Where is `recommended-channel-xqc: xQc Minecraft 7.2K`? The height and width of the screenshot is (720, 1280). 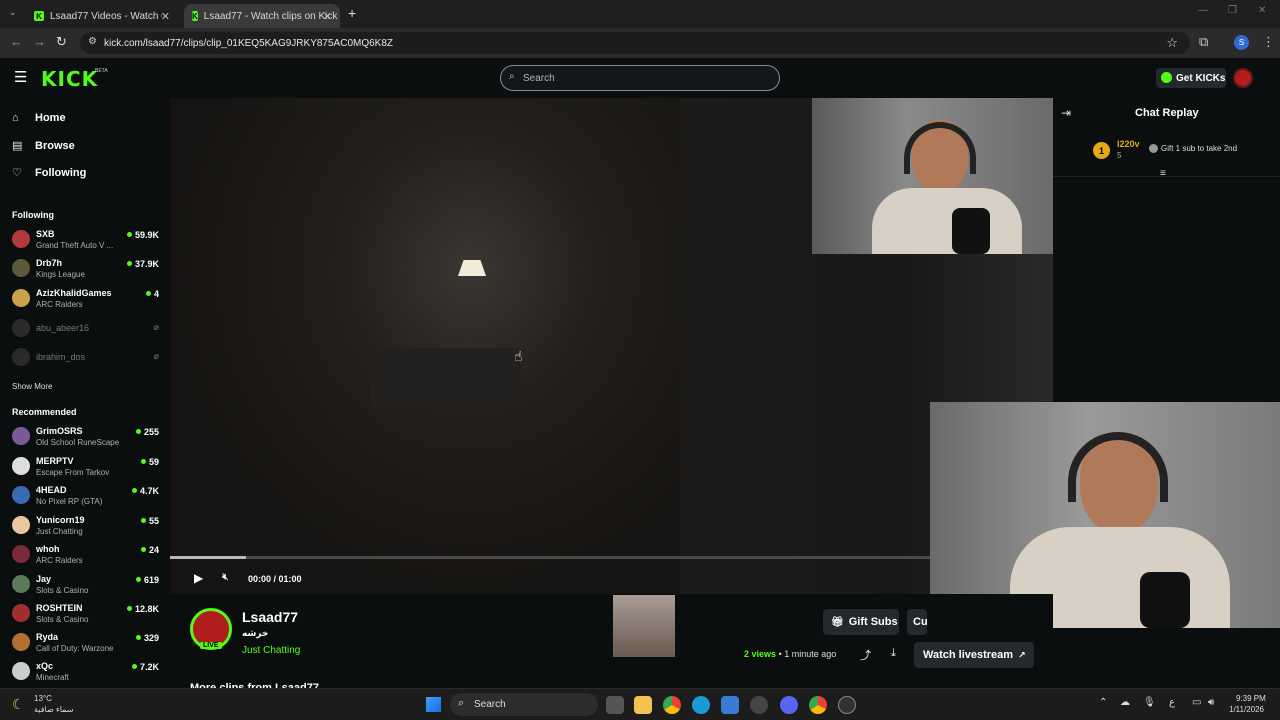 recommended-channel-xqc: xQc Minecraft 7.2K is located at coordinates (87, 673).